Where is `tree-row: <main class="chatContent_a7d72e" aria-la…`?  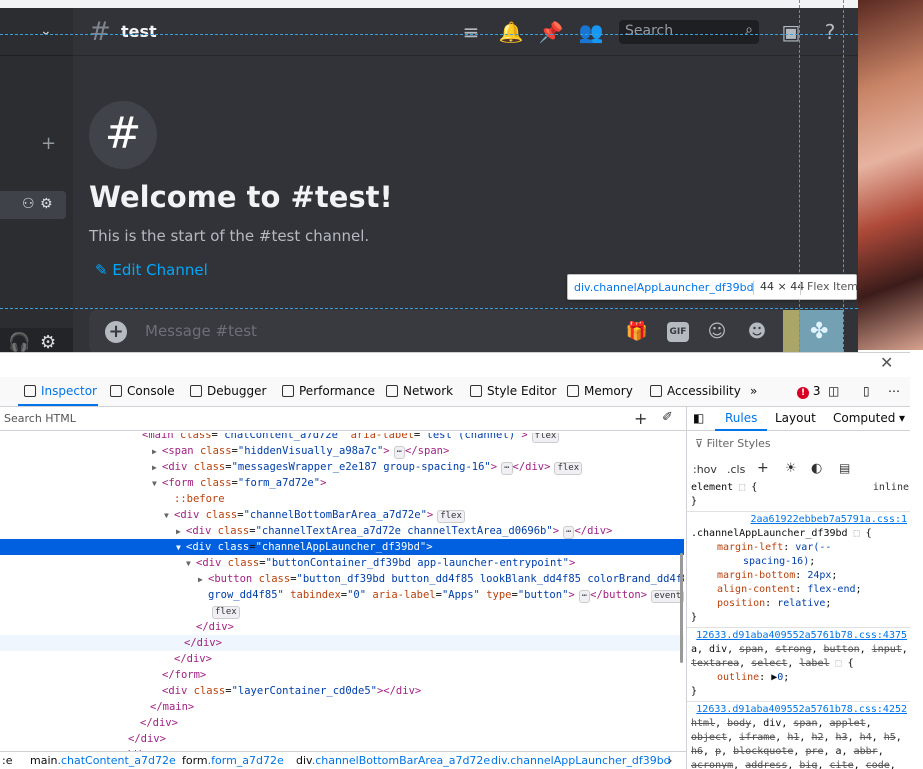 tree-row: <main class="chatContent_a7d72e" aria-la… is located at coordinates (342, 438).